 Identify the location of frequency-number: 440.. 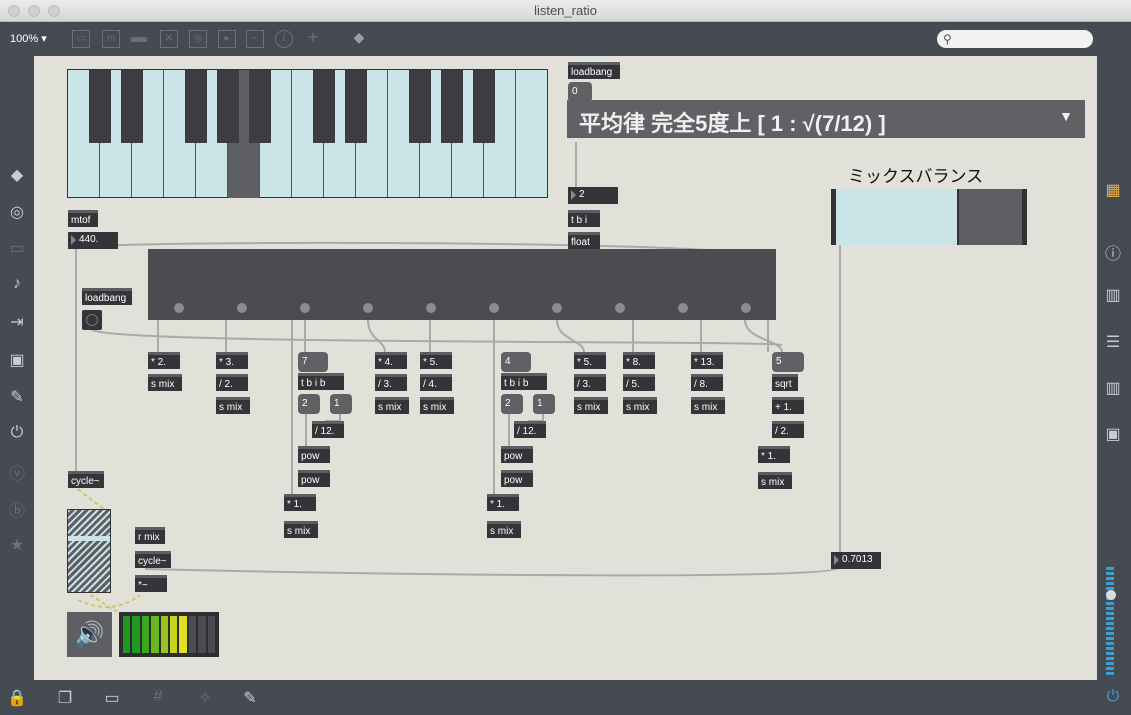
(93, 240).